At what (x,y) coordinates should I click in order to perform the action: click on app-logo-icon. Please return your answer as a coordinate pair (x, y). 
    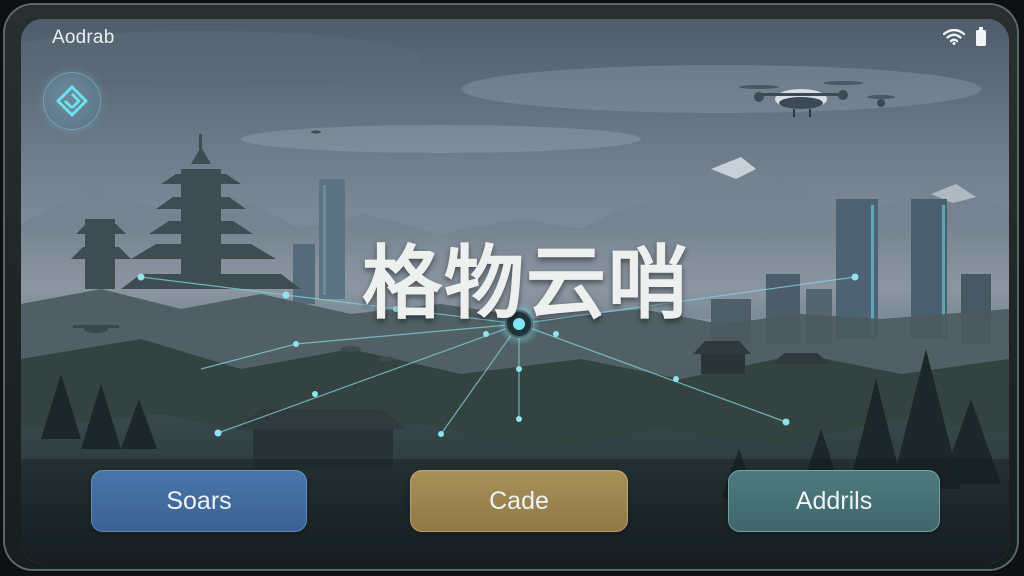
    Looking at the image, I should click on (72, 101).